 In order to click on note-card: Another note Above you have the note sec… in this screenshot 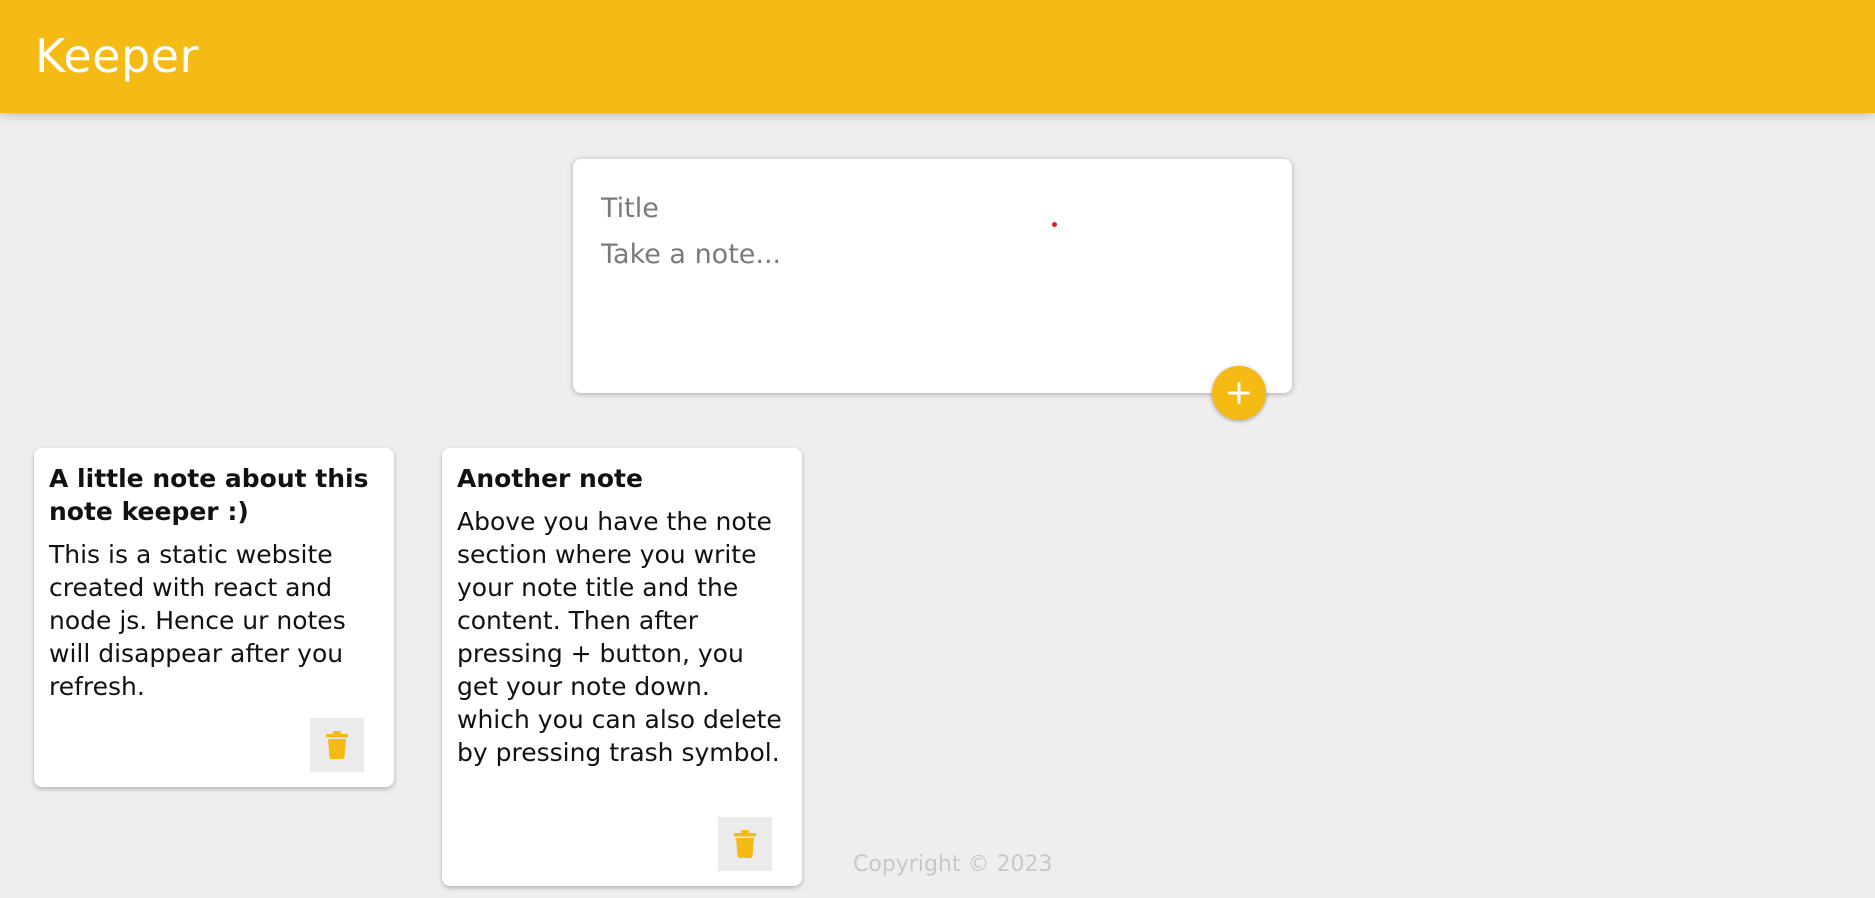, I will do `click(622, 667)`.